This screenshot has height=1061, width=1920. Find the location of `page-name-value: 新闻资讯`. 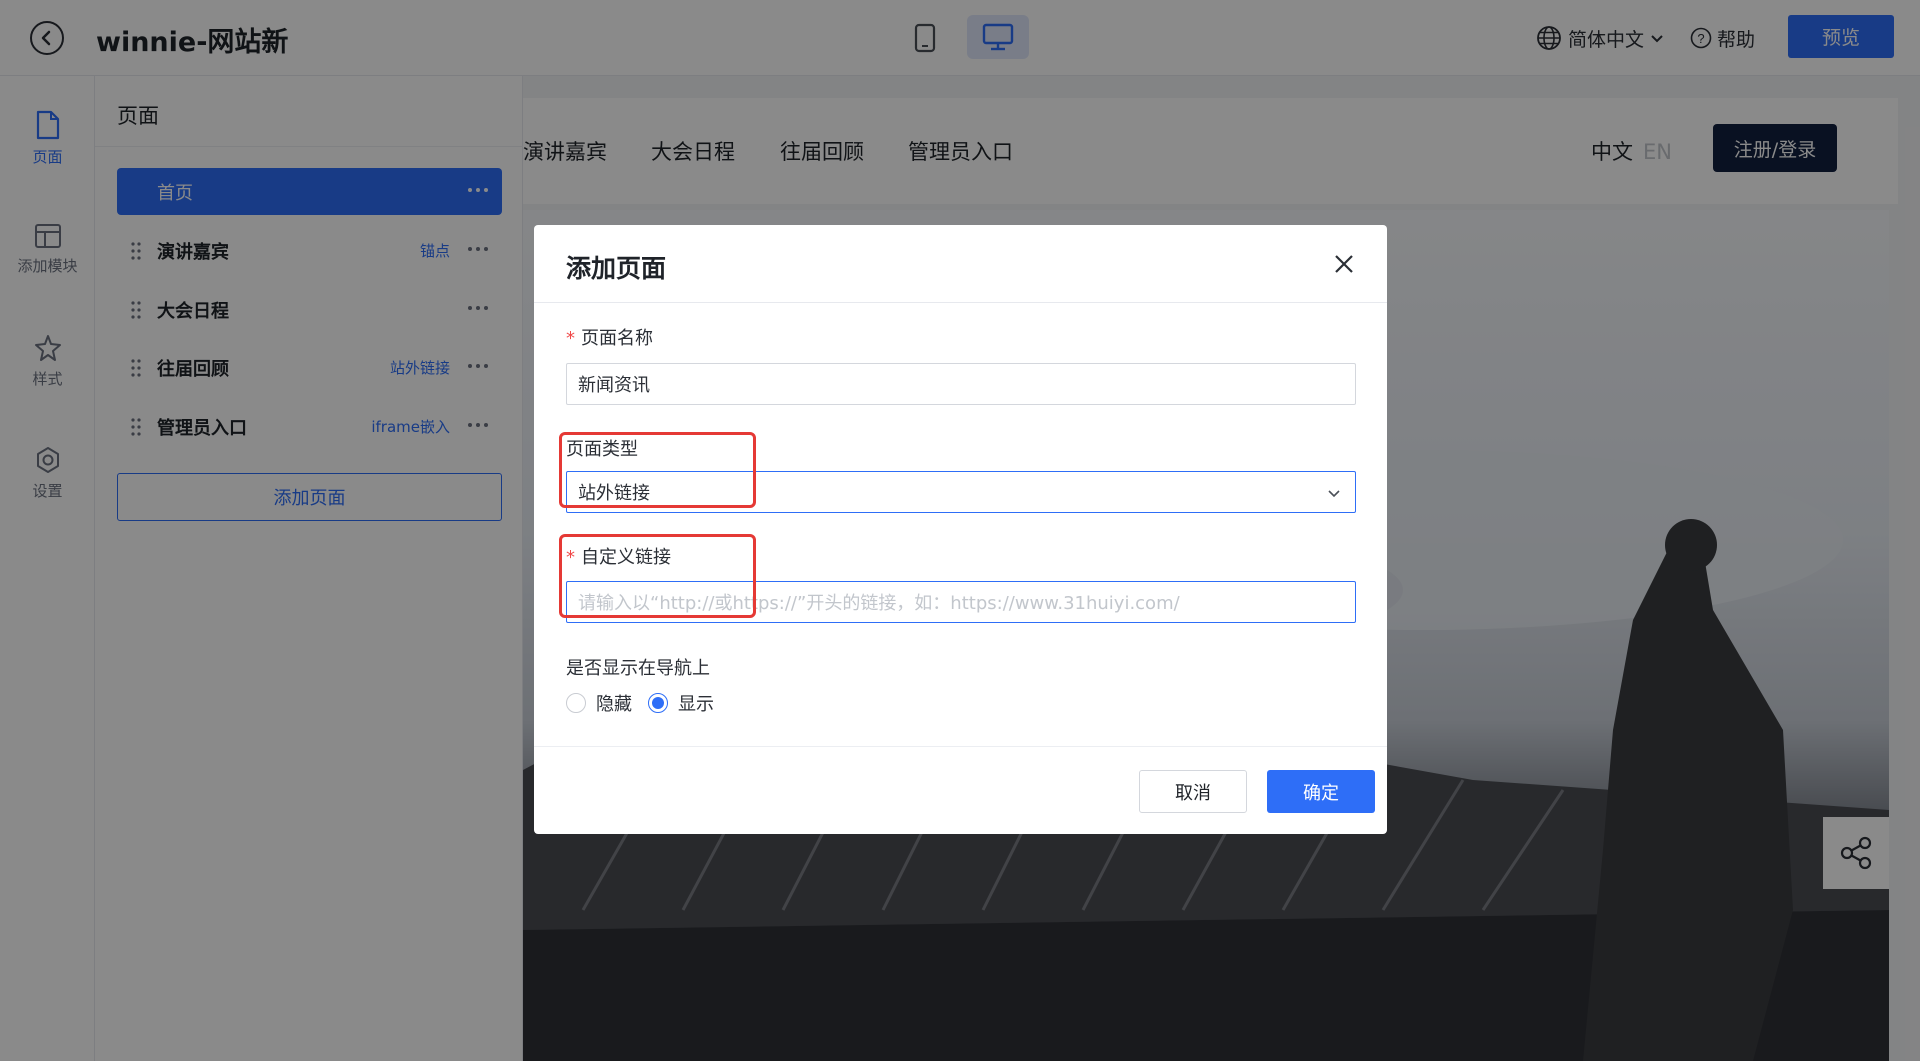

page-name-value: 新闻资讯 is located at coordinates (614, 385).